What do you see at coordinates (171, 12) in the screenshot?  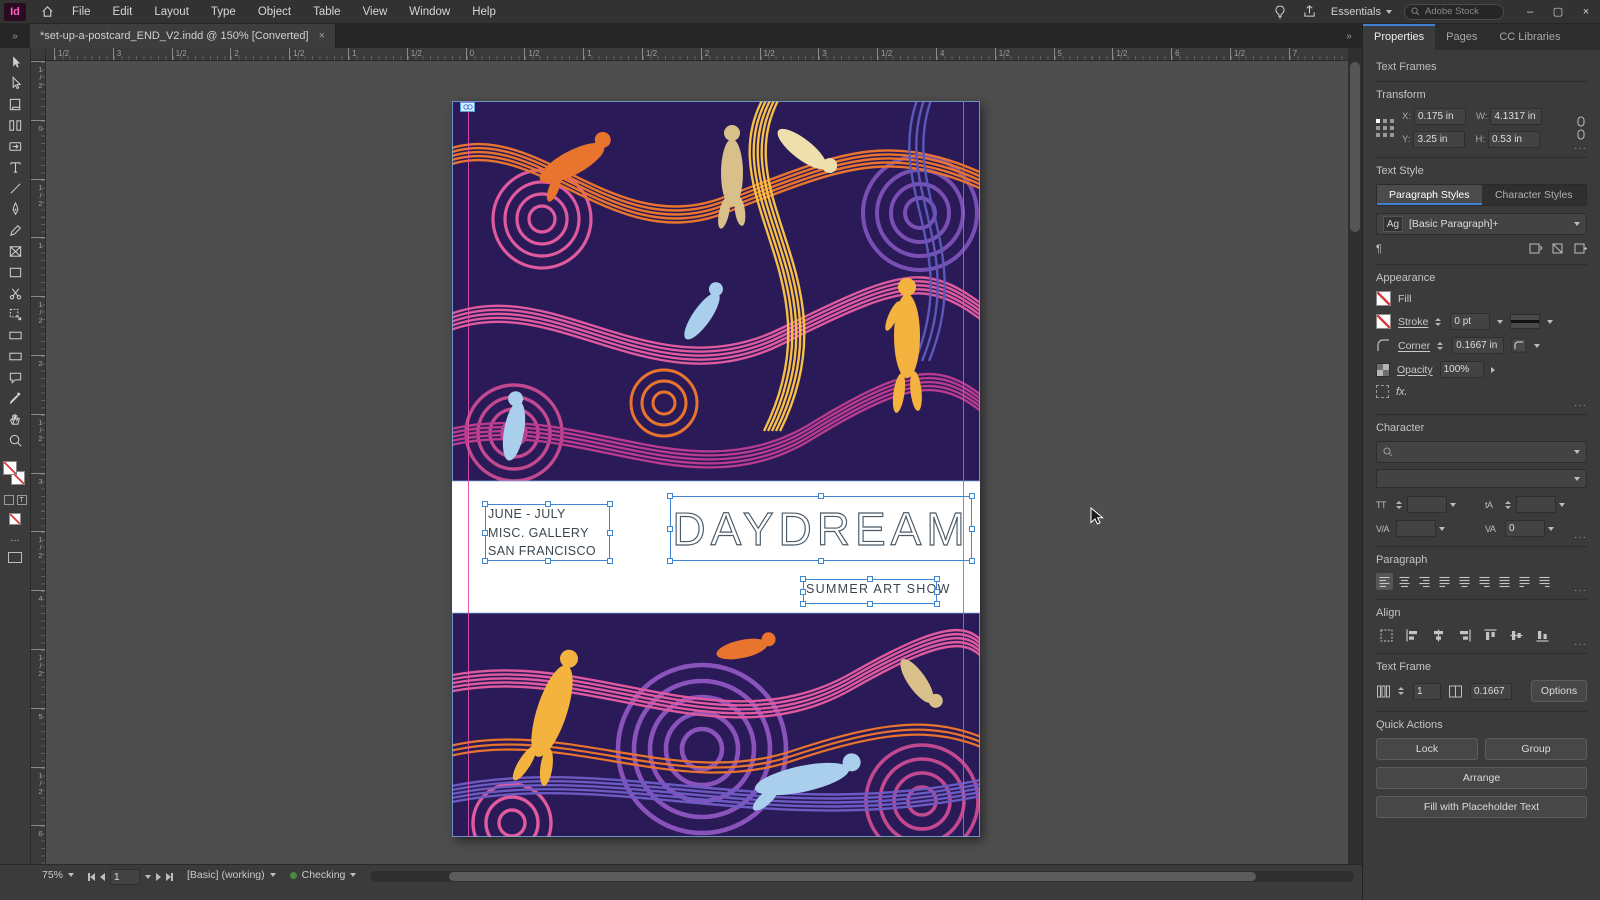 I see `menu-item: Layout` at bounding box center [171, 12].